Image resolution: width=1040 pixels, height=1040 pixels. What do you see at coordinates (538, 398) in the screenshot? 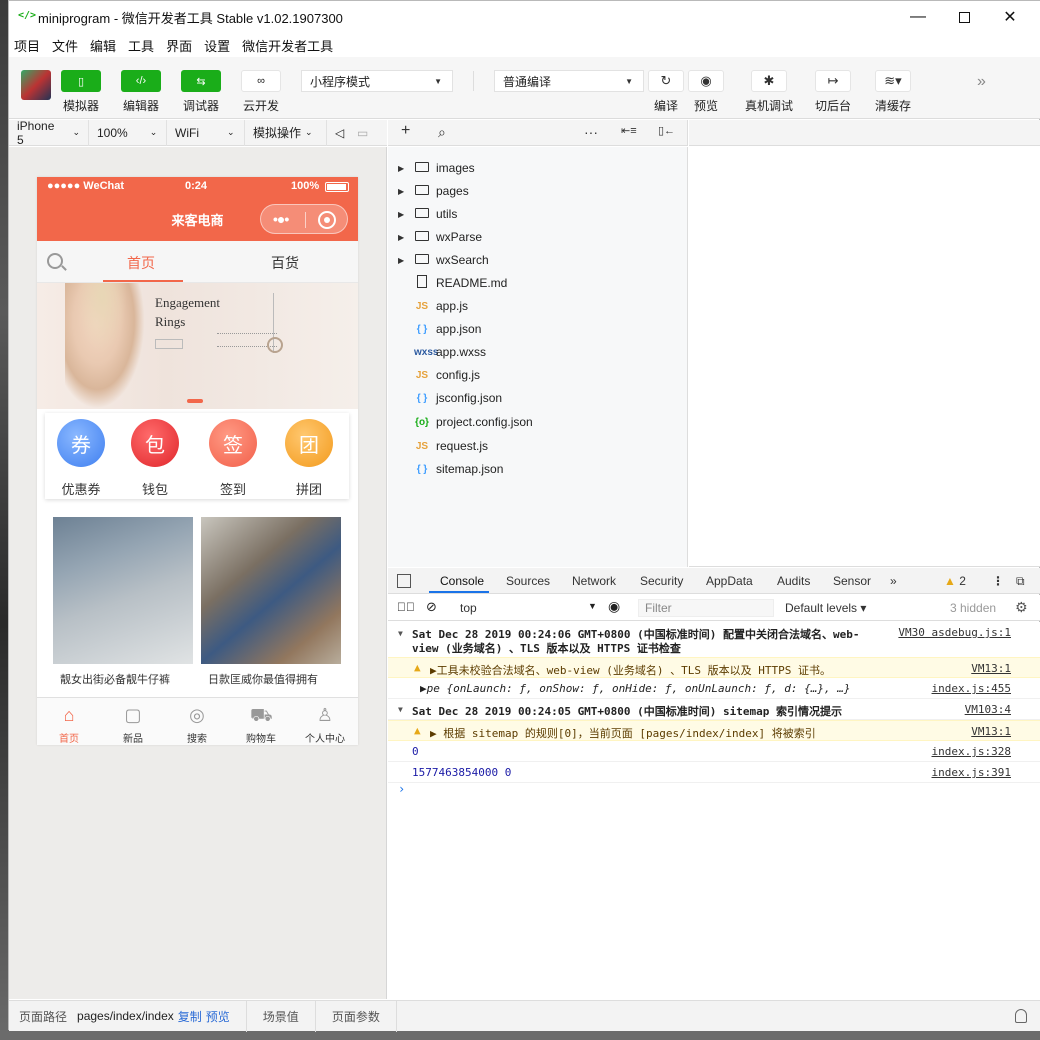
I see `file-row: { } jsconfig.json` at bounding box center [538, 398].